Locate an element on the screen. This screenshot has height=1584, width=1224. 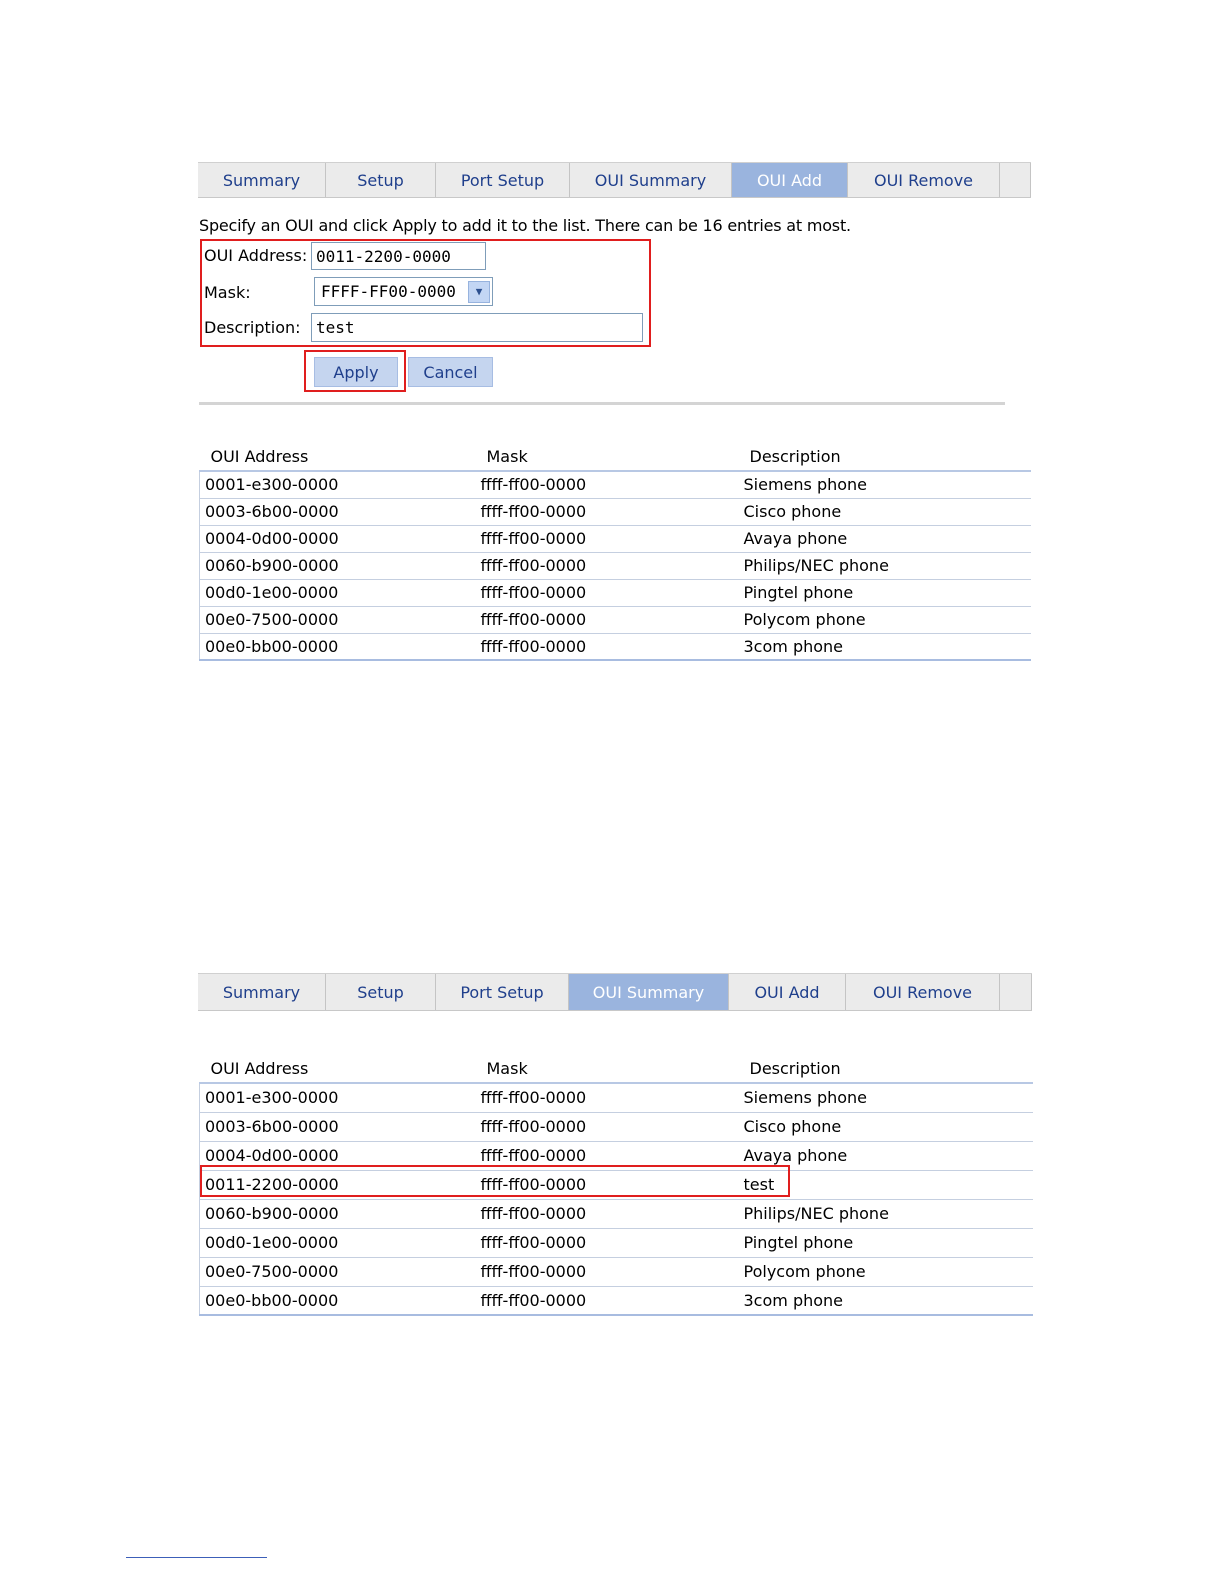
cancel-button: Cancel is located at coordinates (450, 372).